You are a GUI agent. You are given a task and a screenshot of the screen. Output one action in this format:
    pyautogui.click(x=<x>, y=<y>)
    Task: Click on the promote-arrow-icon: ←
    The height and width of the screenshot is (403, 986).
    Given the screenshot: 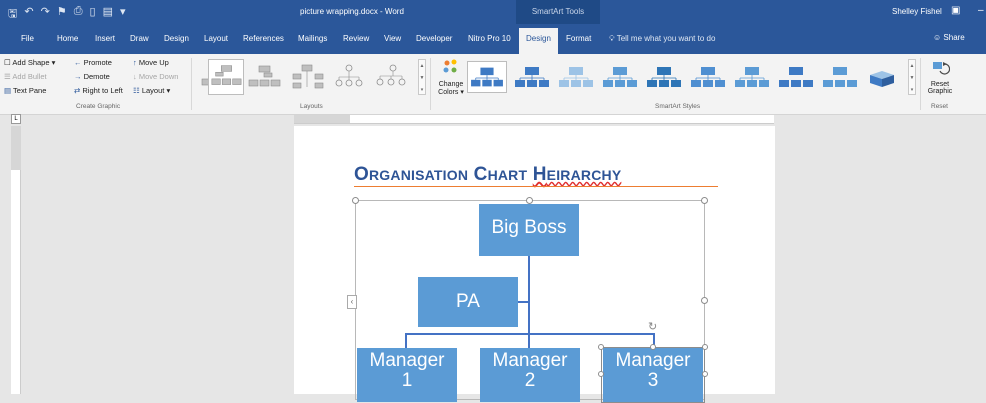 What is the action you would take?
    pyautogui.click(x=78, y=62)
    